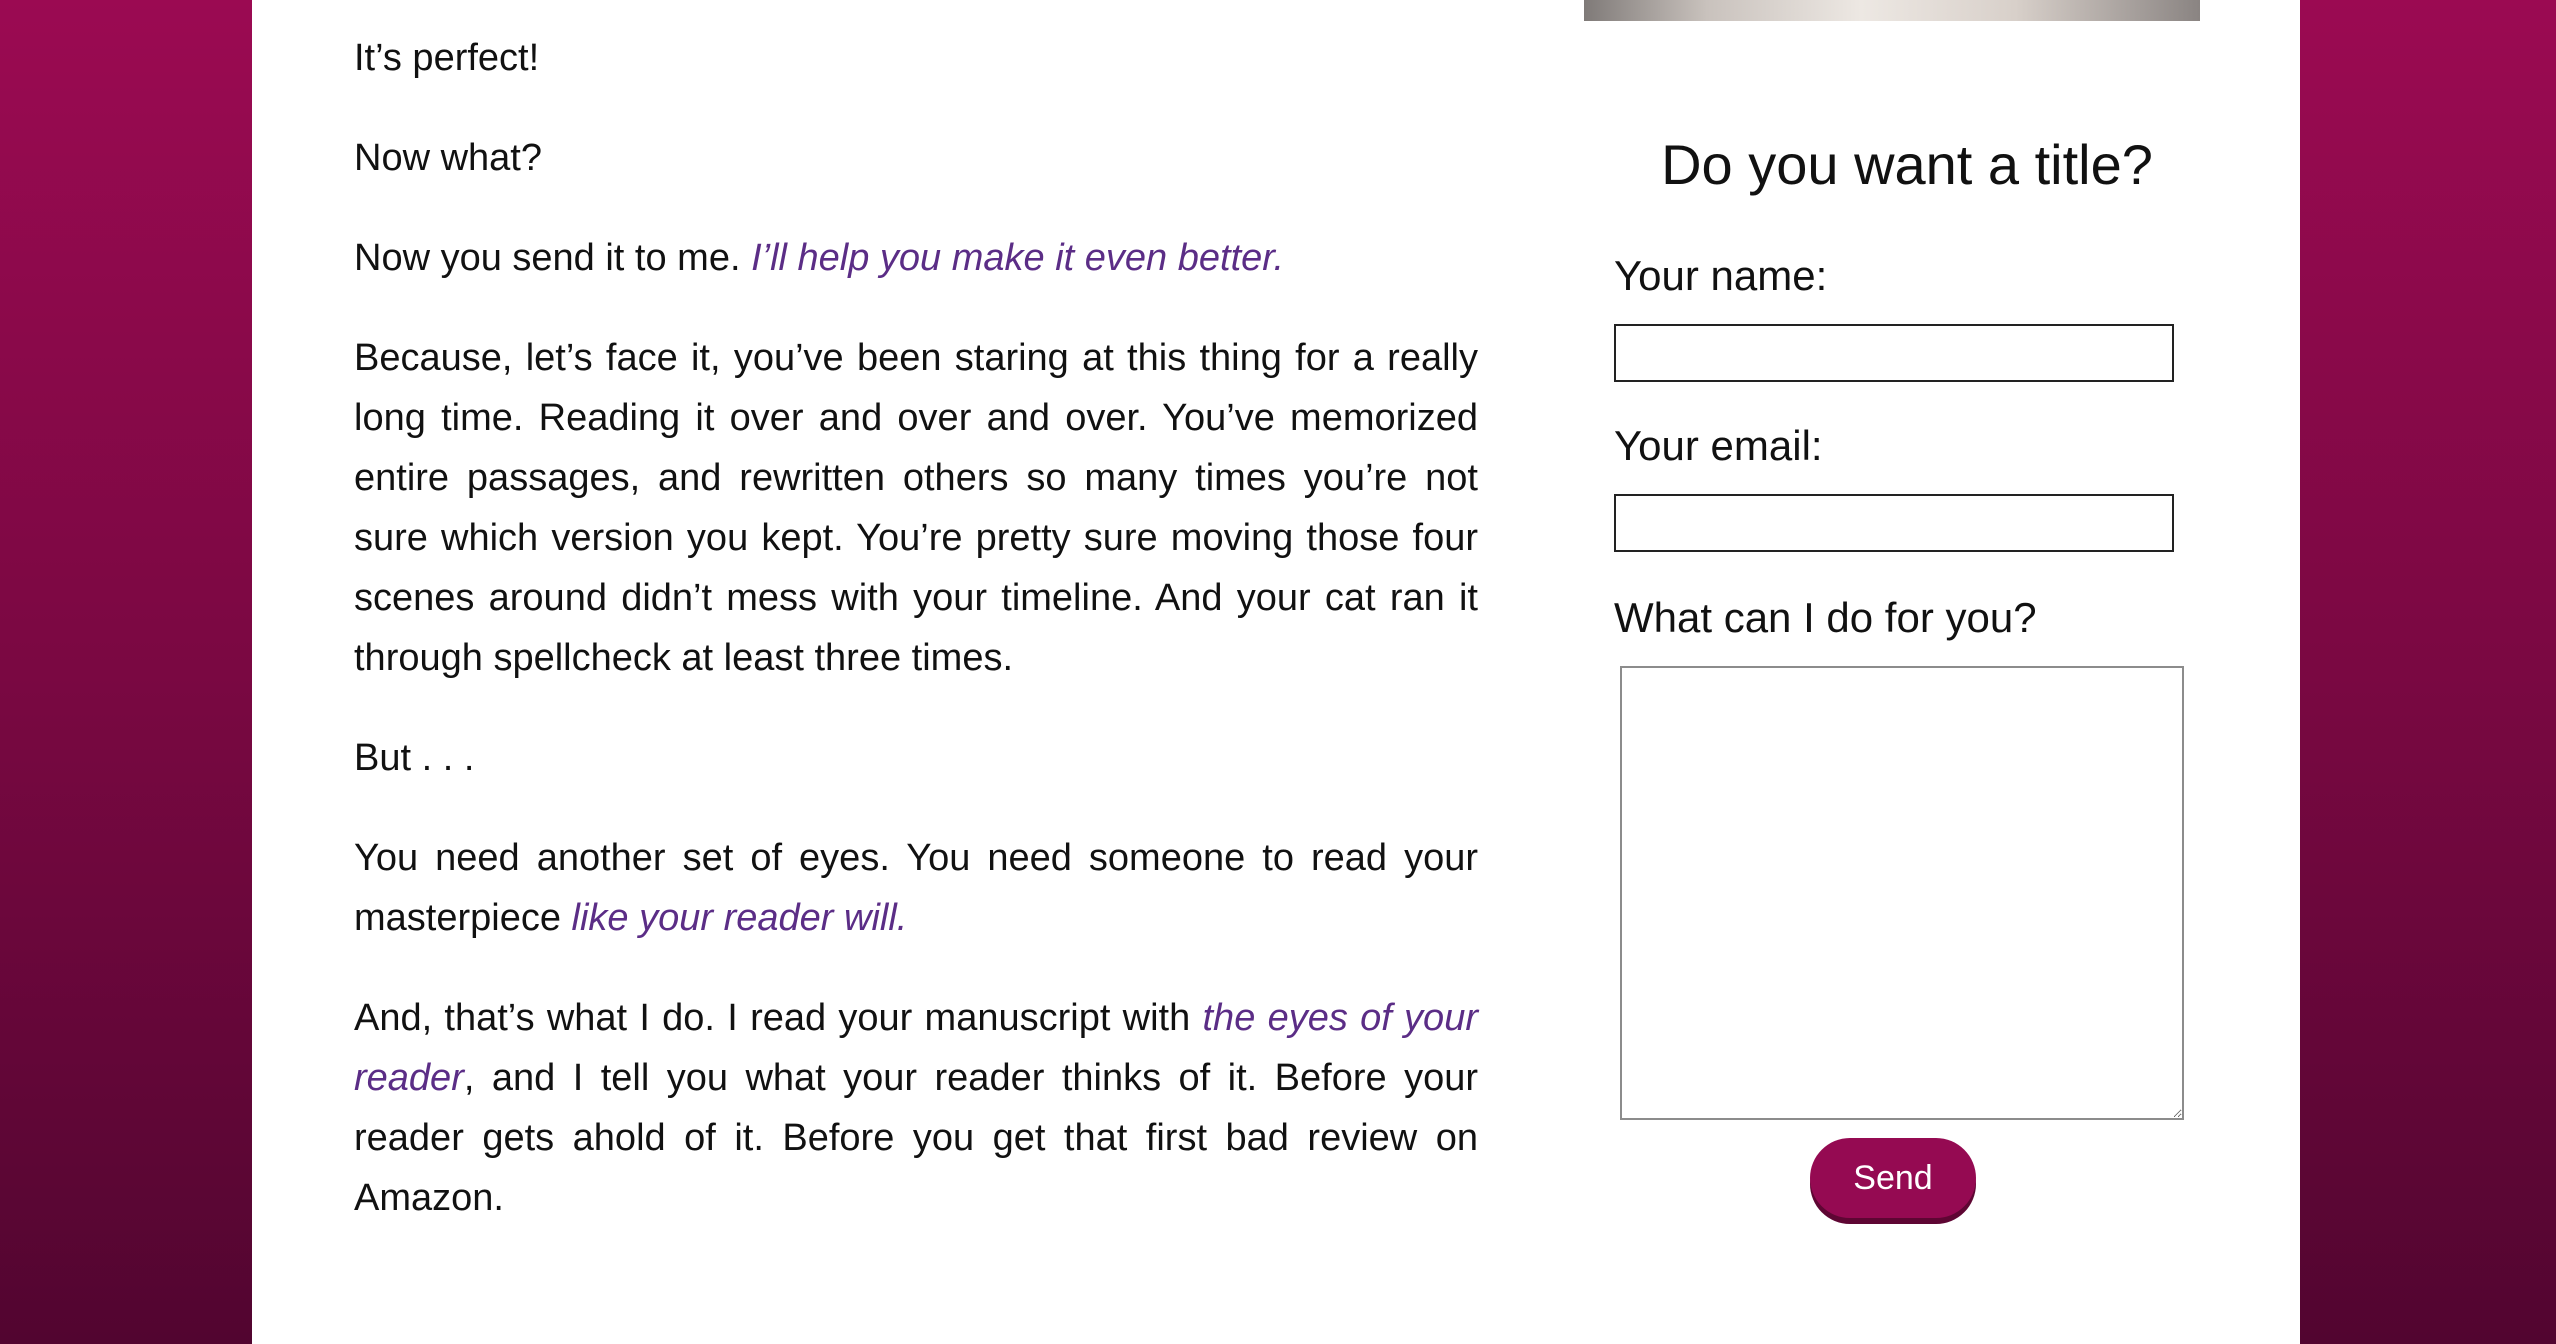 The image size is (2556, 1344). Describe the element at coordinates (1907, 164) in the screenshot. I see `form-title: Do you want a title?` at that location.